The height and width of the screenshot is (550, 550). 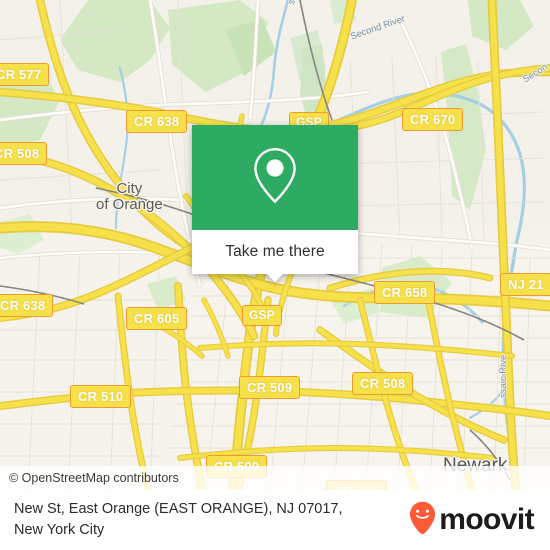 What do you see at coordinates (422, 520) in the screenshot?
I see `moovit-smiley-pin-icon` at bounding box center [422, 520].